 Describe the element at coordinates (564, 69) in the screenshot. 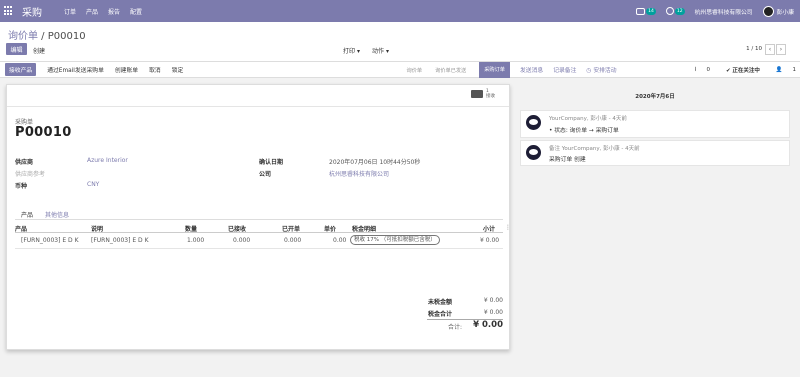

I see `log-note-button: 记录备注` at that location.